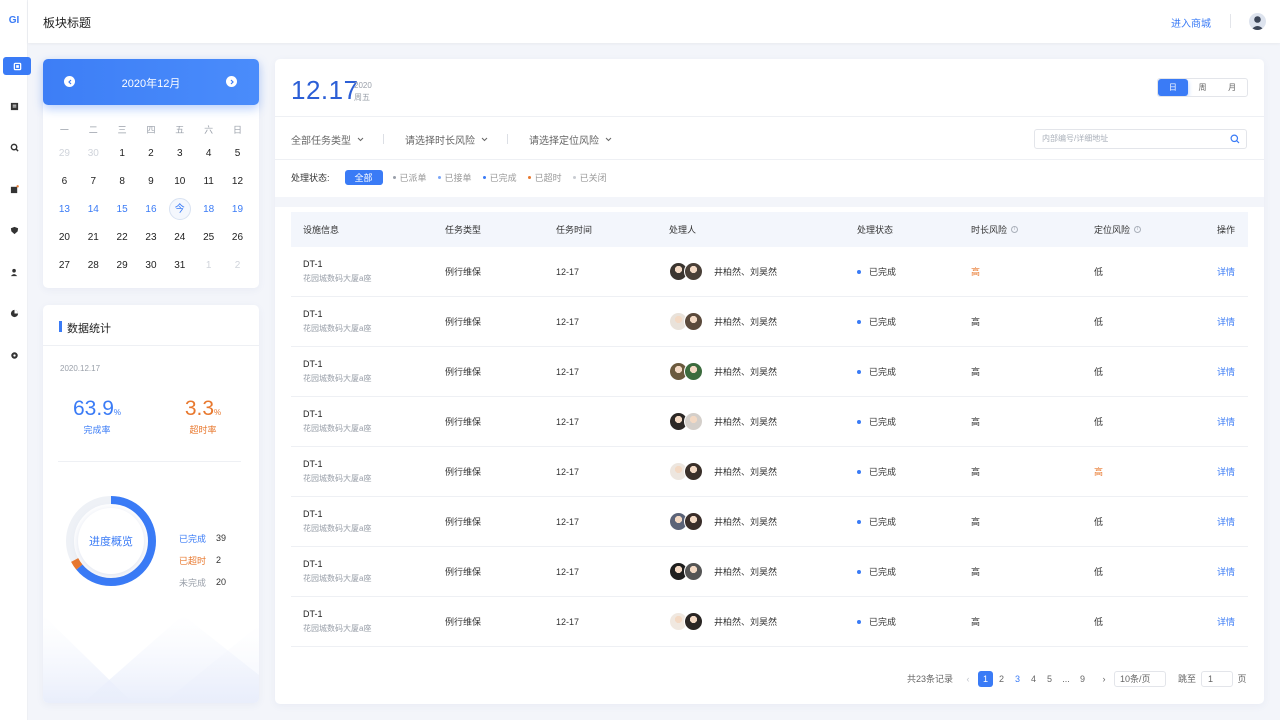 The height and width of the screenshot is (720, 1280). I want to click on user-nav-icon, so click(14, 272).